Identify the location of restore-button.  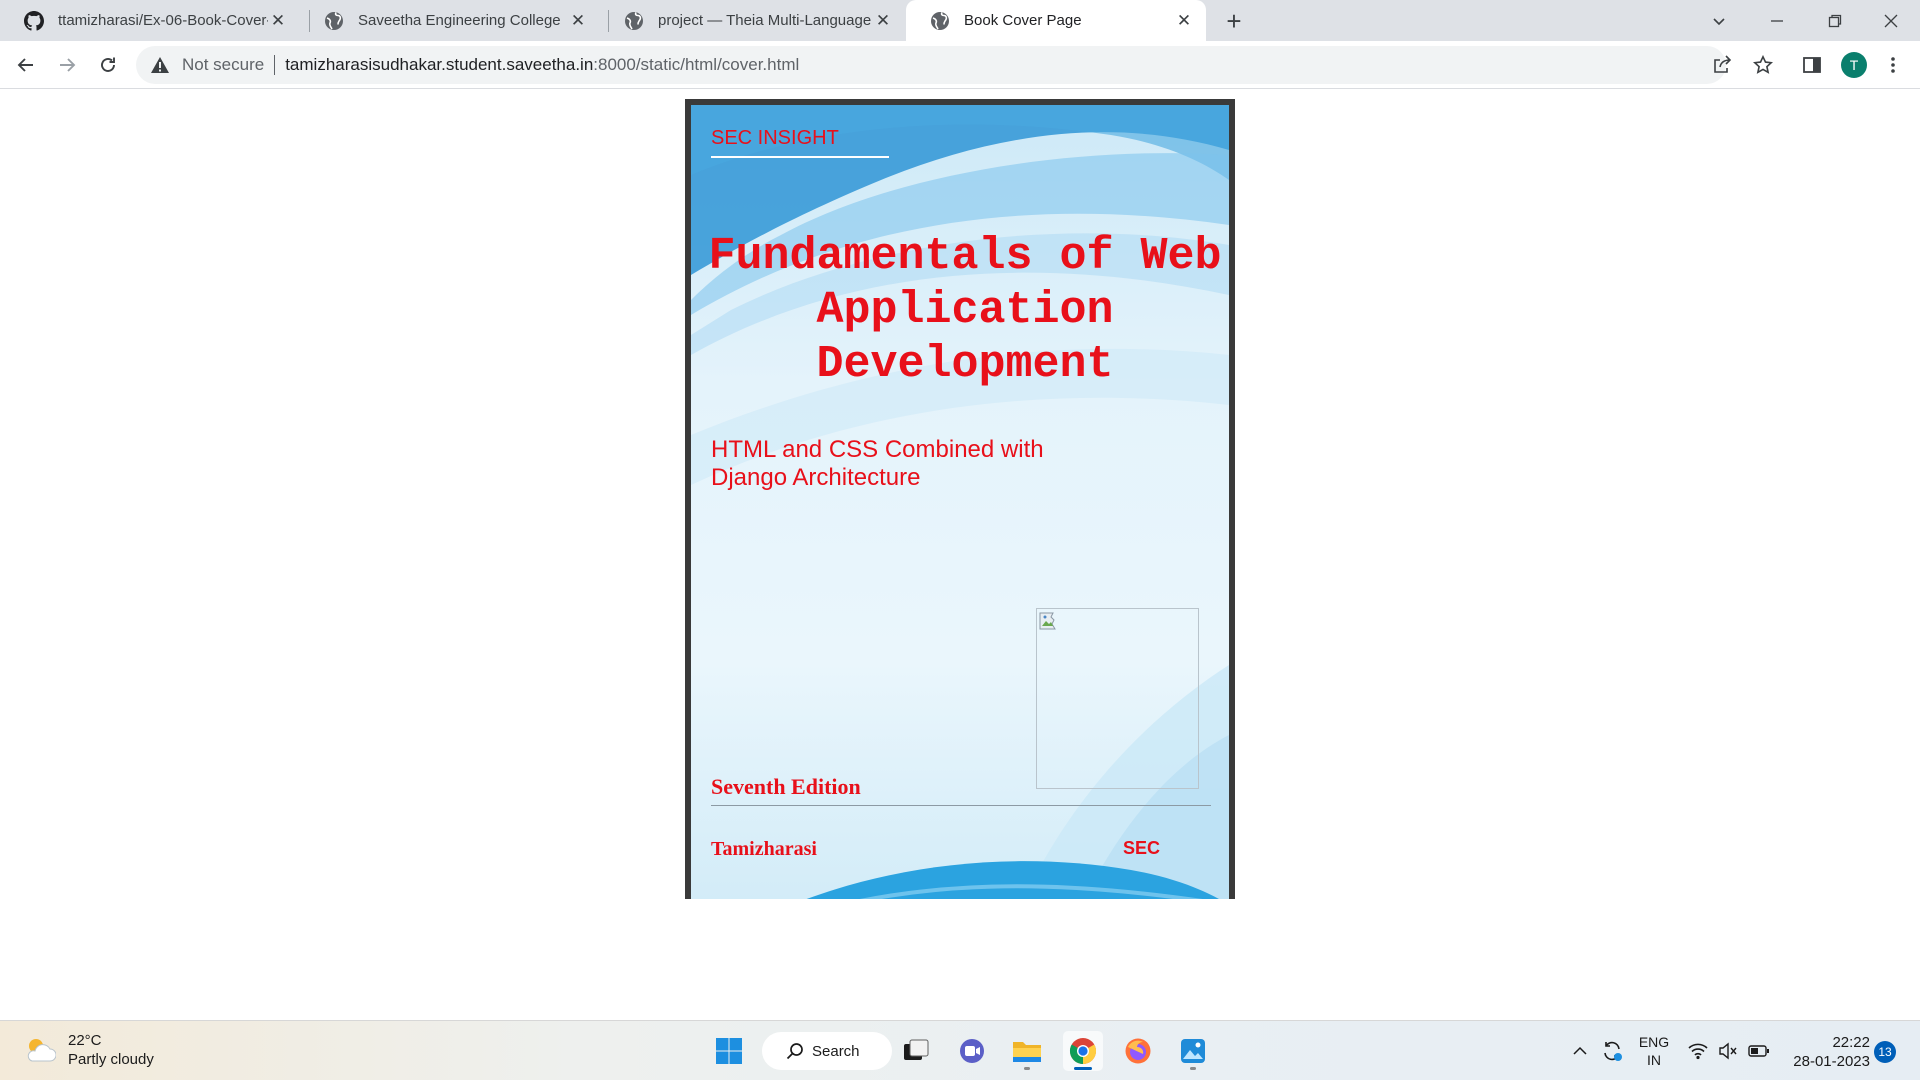
(1835, 20).